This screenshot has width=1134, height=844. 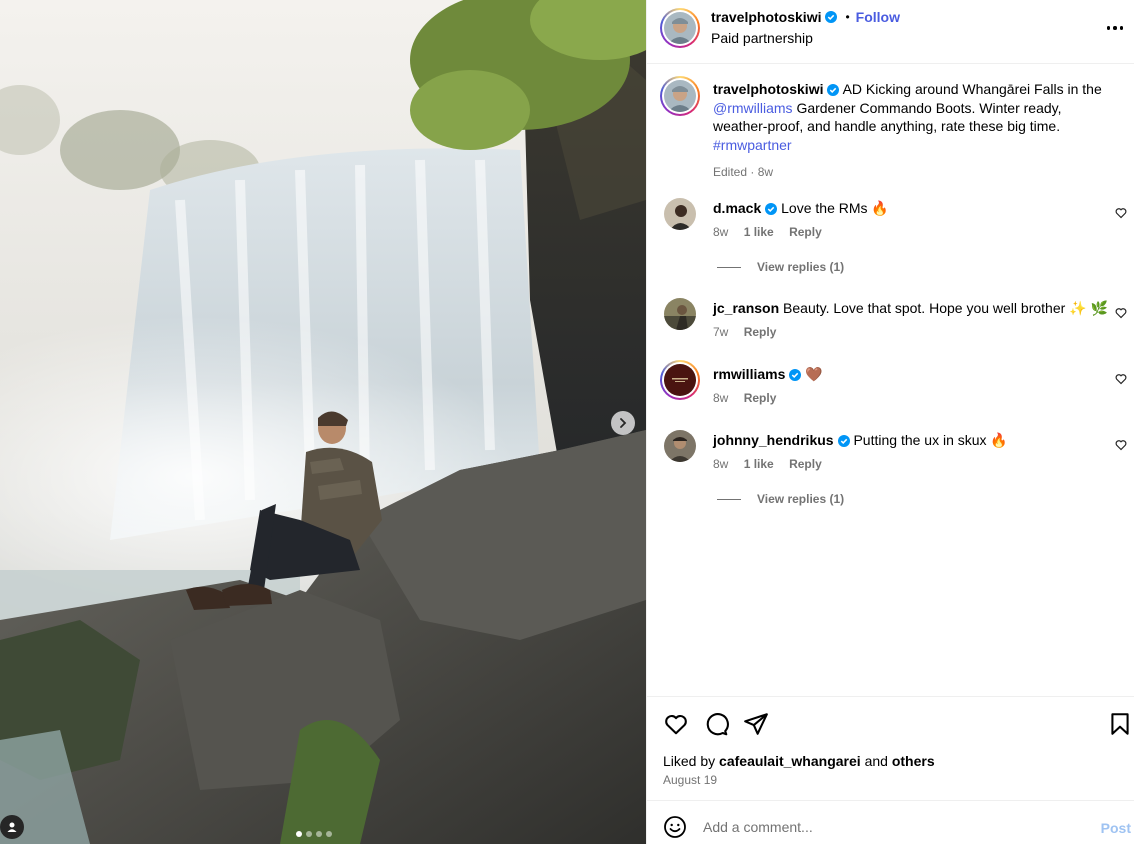 What do you see at coordinates (768, 89) in the screenshot?
I see `caption-username: travelphotoskiwi` at bounding box center [768, 89].